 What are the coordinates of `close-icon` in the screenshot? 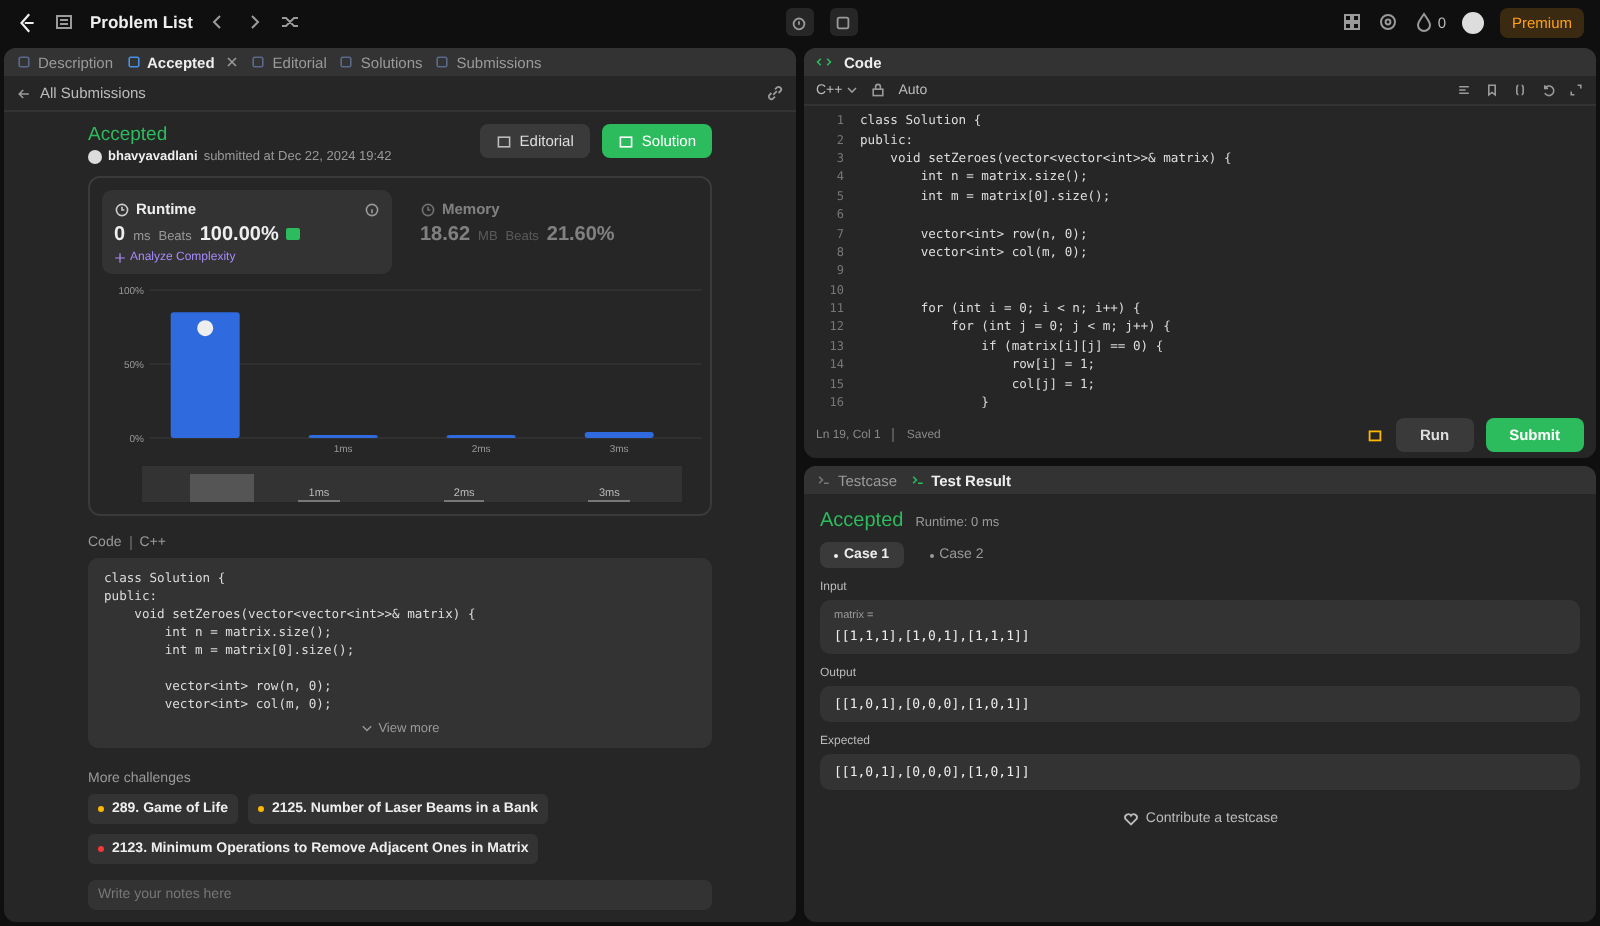 It's located at (232, 62).